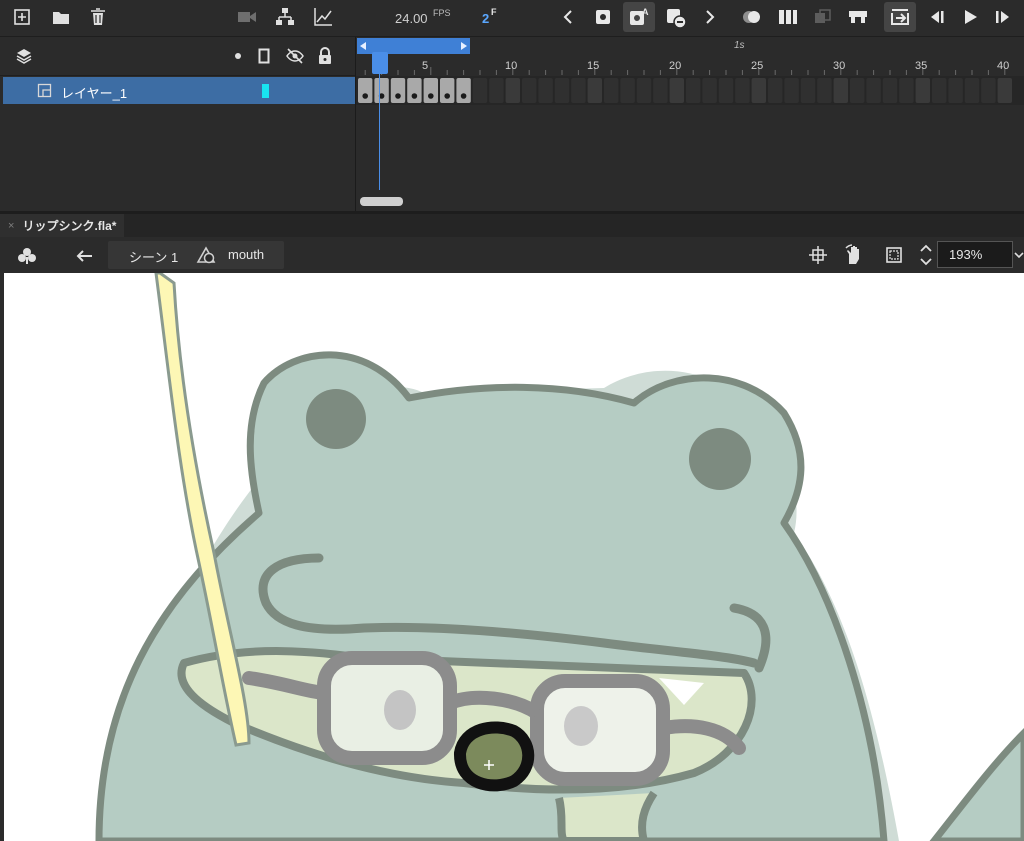 The image size is (1024, 841). What do you see at coordinates (823, 17) in the screenshot?
I see `paste-frames-icon` at bounding box center [823, 17].